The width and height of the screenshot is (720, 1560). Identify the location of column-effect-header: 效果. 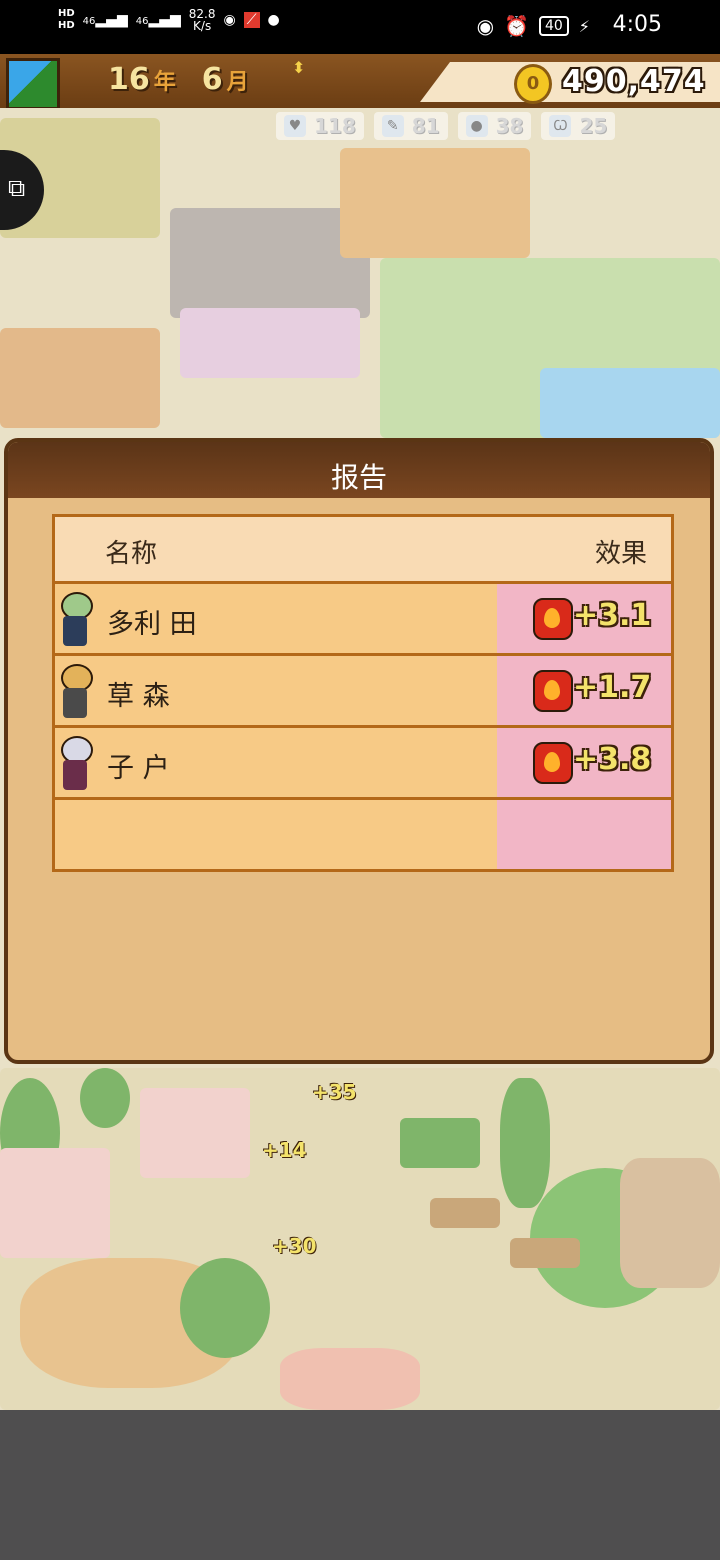
(620, 554).